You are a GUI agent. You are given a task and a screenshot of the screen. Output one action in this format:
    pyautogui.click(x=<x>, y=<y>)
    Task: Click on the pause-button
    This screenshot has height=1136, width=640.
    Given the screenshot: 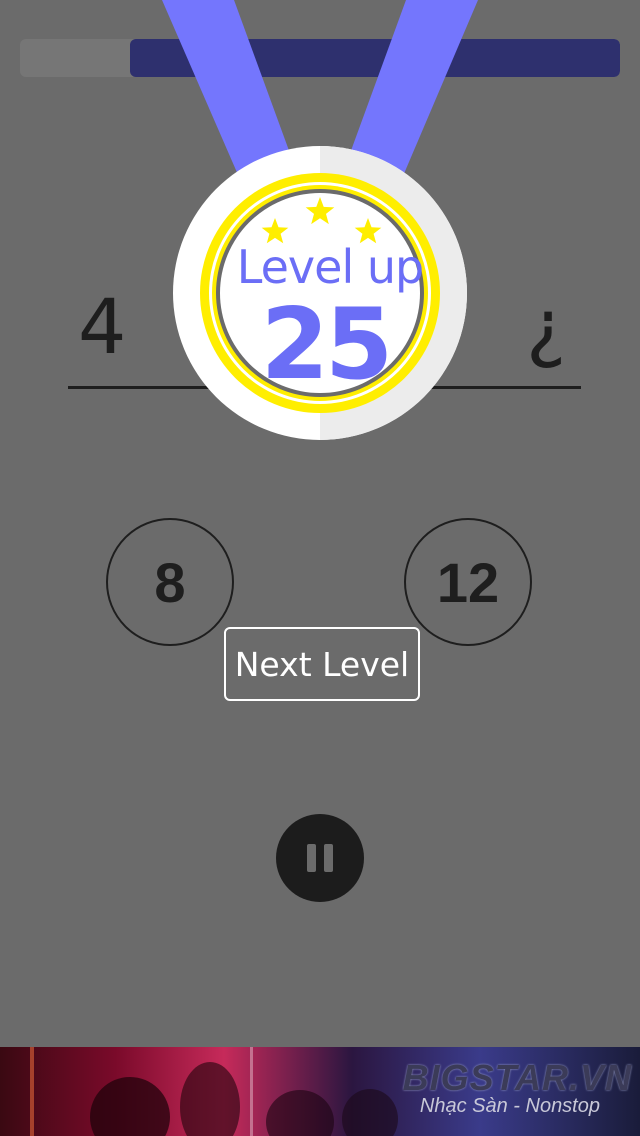 What is the action you would take?
    pyautogui.click(x=320, y=858)
    